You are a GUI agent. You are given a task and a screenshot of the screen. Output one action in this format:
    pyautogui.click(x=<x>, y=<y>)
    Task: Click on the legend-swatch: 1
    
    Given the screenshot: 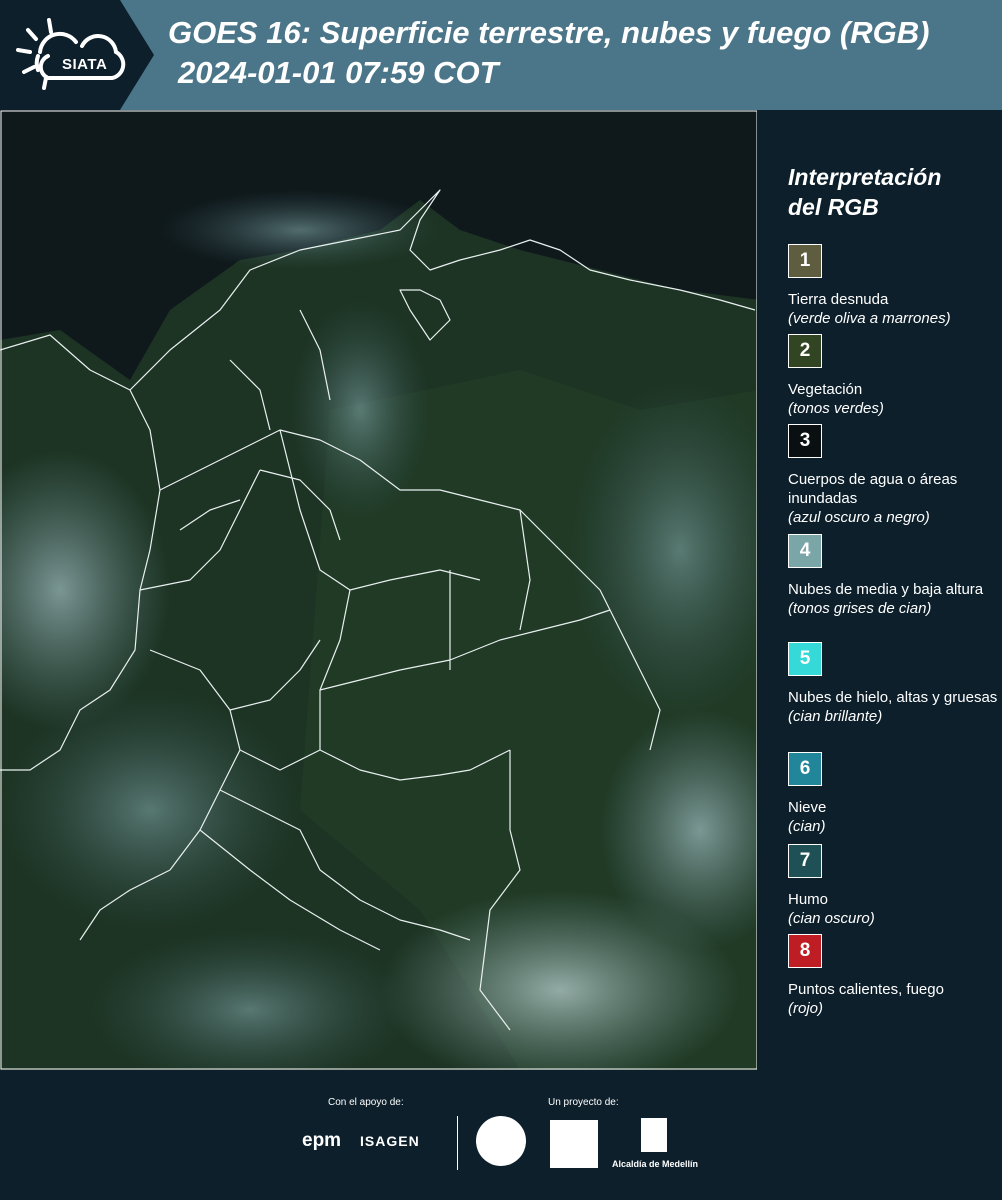 What is the action you would take?
    pyautogui.click(x=805, y=261)
    